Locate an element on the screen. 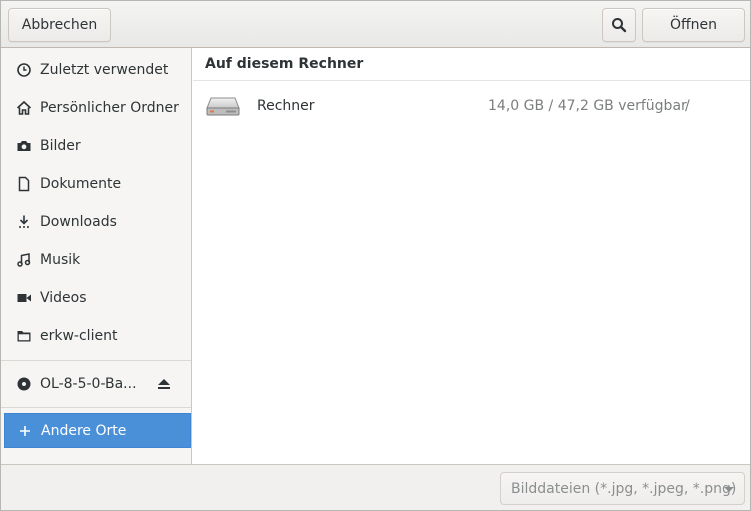 This screenshot has height=511, width=751. search-button is located at coordinates (619, 25).